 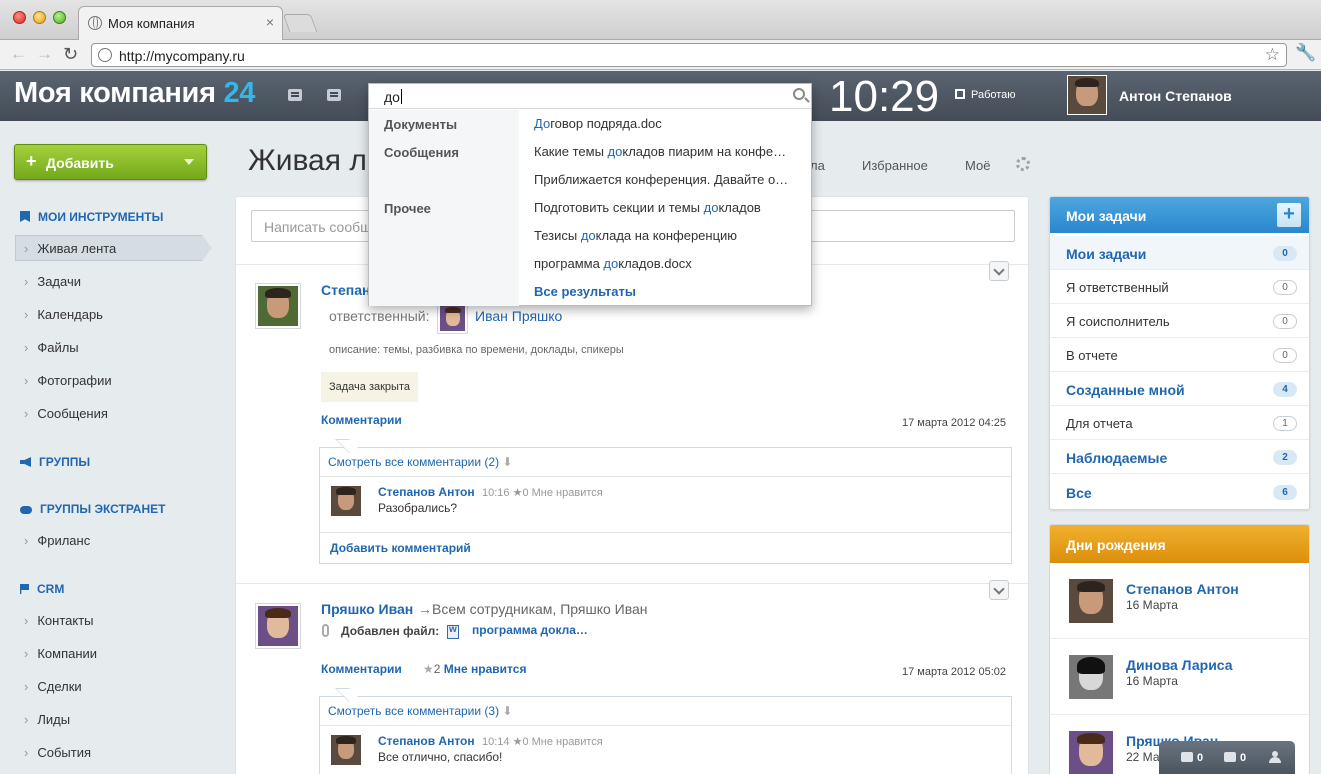 What do you see at coordinates (420, 711) in the screenshot?
I see `view-all-comments-link: Смотреть все комментарии (3) ⬇` at bounding box center [420, 711].